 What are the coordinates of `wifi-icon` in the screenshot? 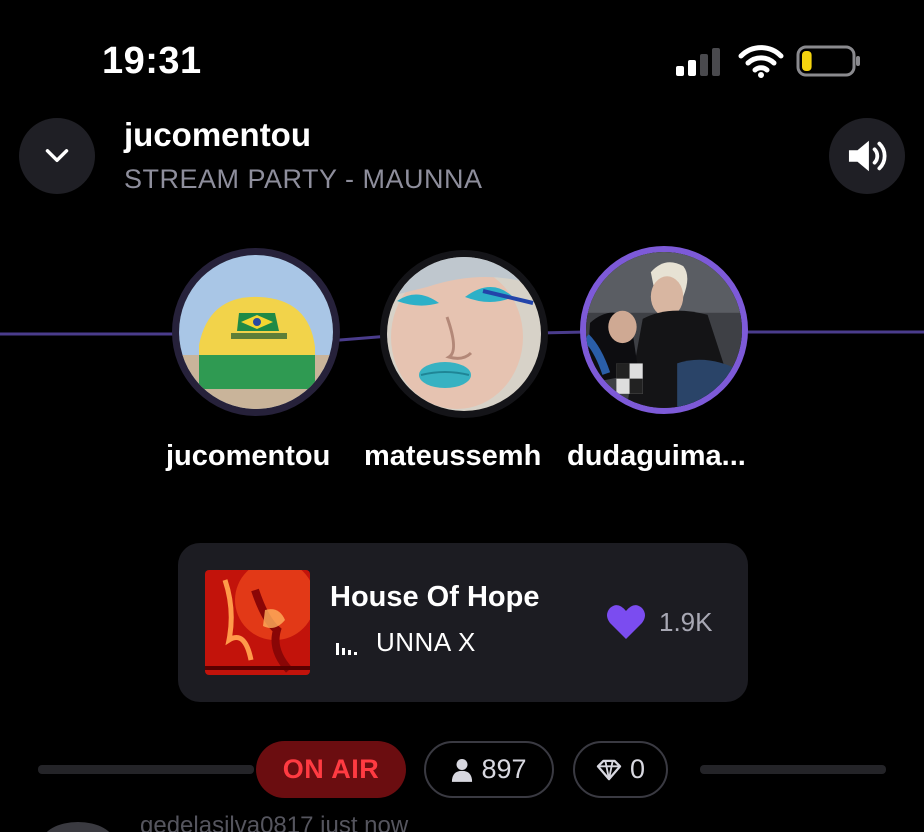 It's located at (761, 61).